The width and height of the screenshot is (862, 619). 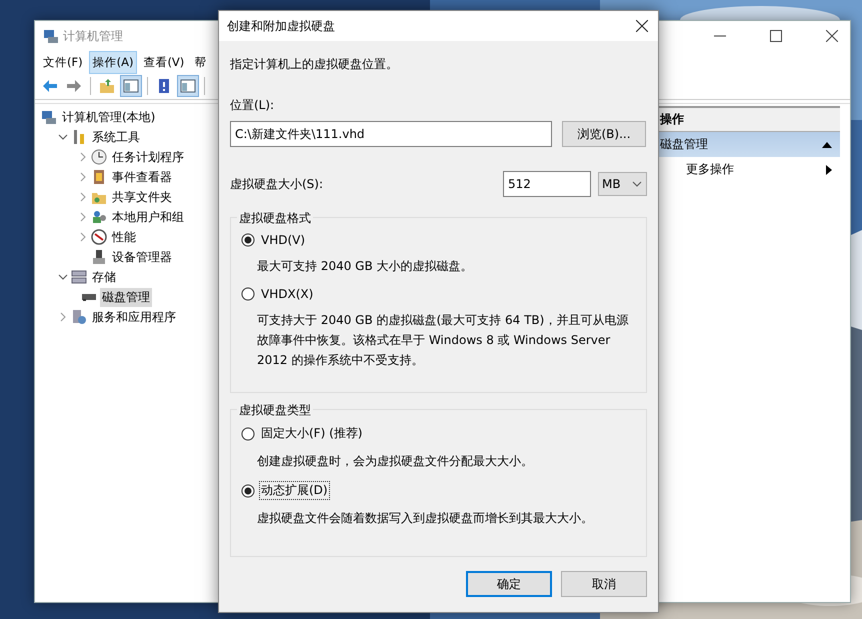 What do you see at coordinates (443, 340) in the screenshot?
I see `option-description: 可支持大于 2040 GB 的虚拟磁盘(最大可支持 64 TB)，并且可从电源故障事件中恢复。该格式在早于 Windows 8 或 Windows Server 2012 的操作系统中不受支持。` at bounding box center [443, 340].